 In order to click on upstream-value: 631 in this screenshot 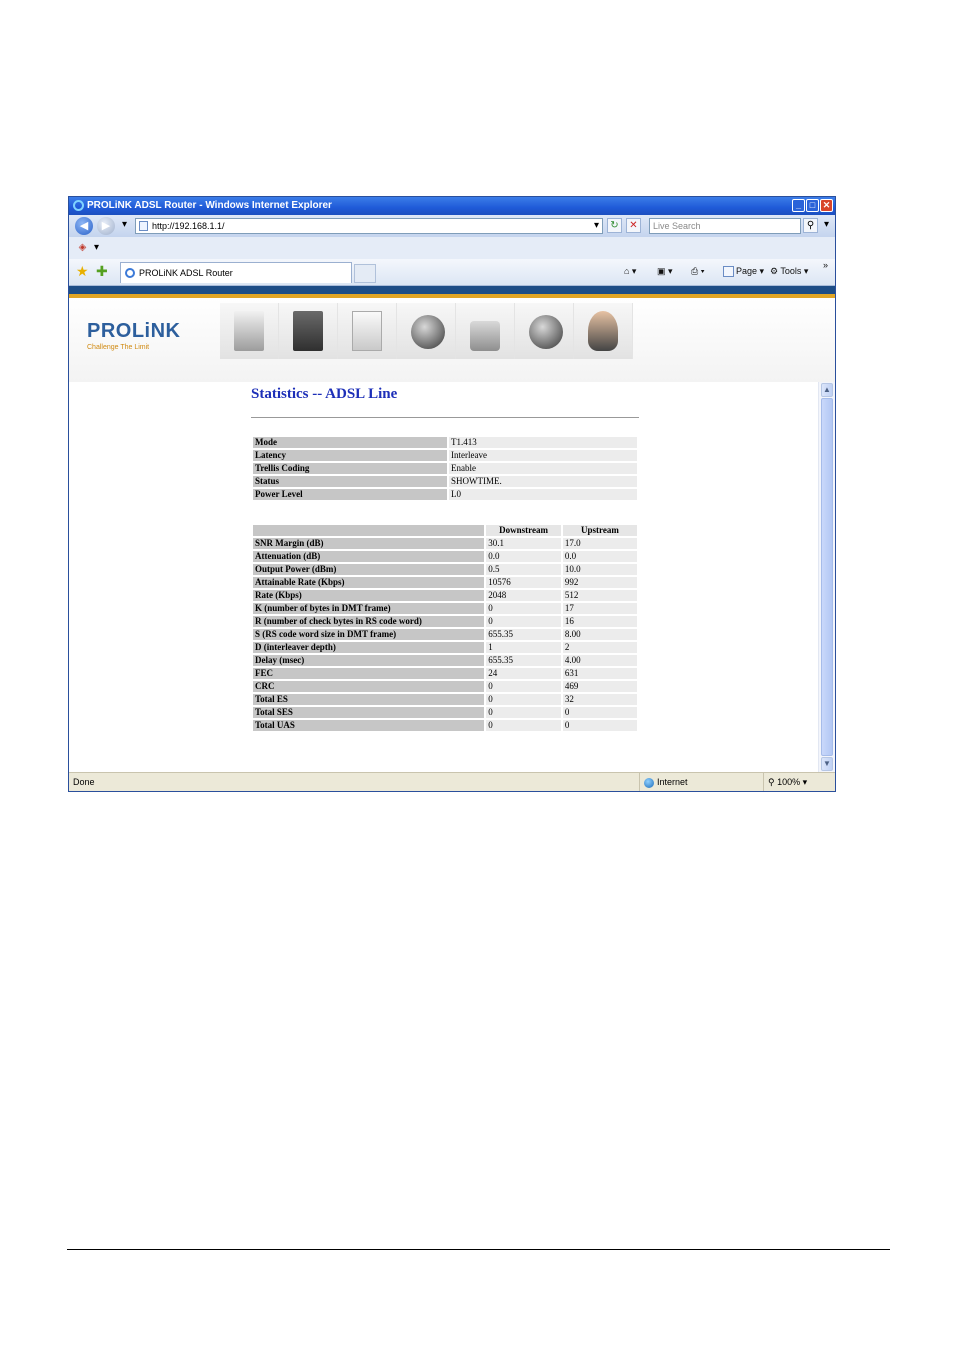, I will do `click(599, 673)`.